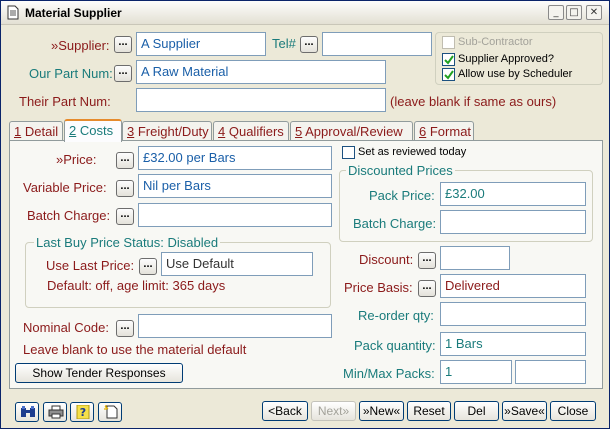 This screenshot has height=429, width=610. What do you see at coordinates (167, 131) in the screenshot?
I see `tab-freight-duty: 3 Freight/Duty` at bounding box center [167, 131].